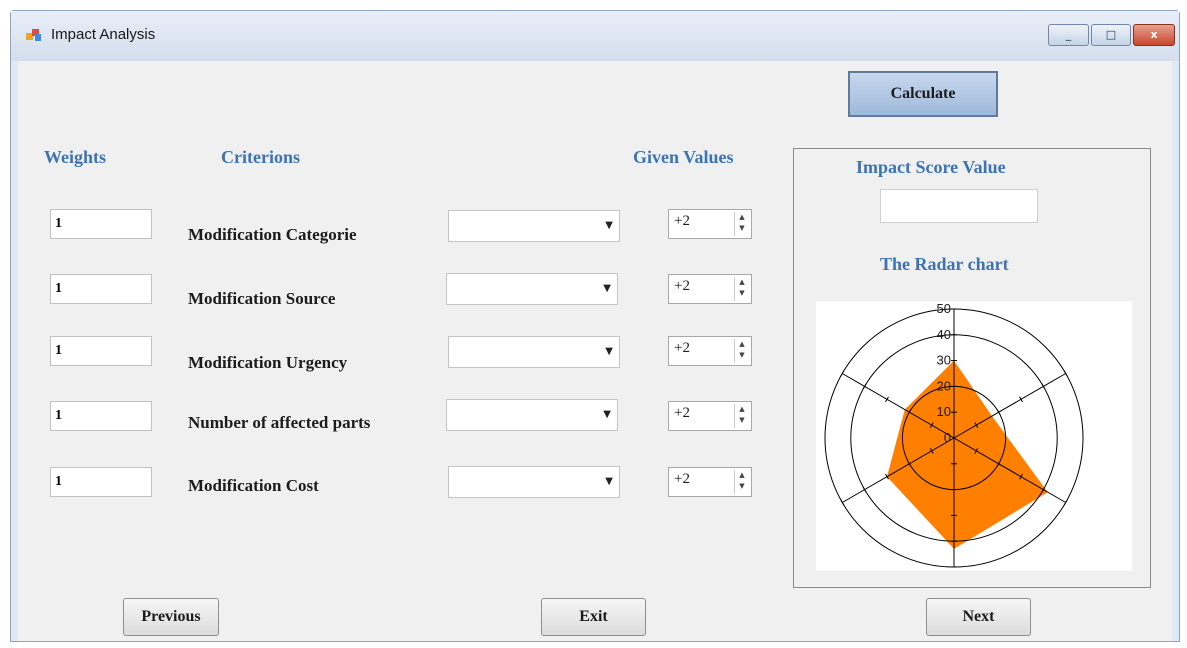 The image size is (1187, 648). Describe the element at coordinates (260, 157) in the screenshot. I see `criterions-heading: Criterions` at that location.